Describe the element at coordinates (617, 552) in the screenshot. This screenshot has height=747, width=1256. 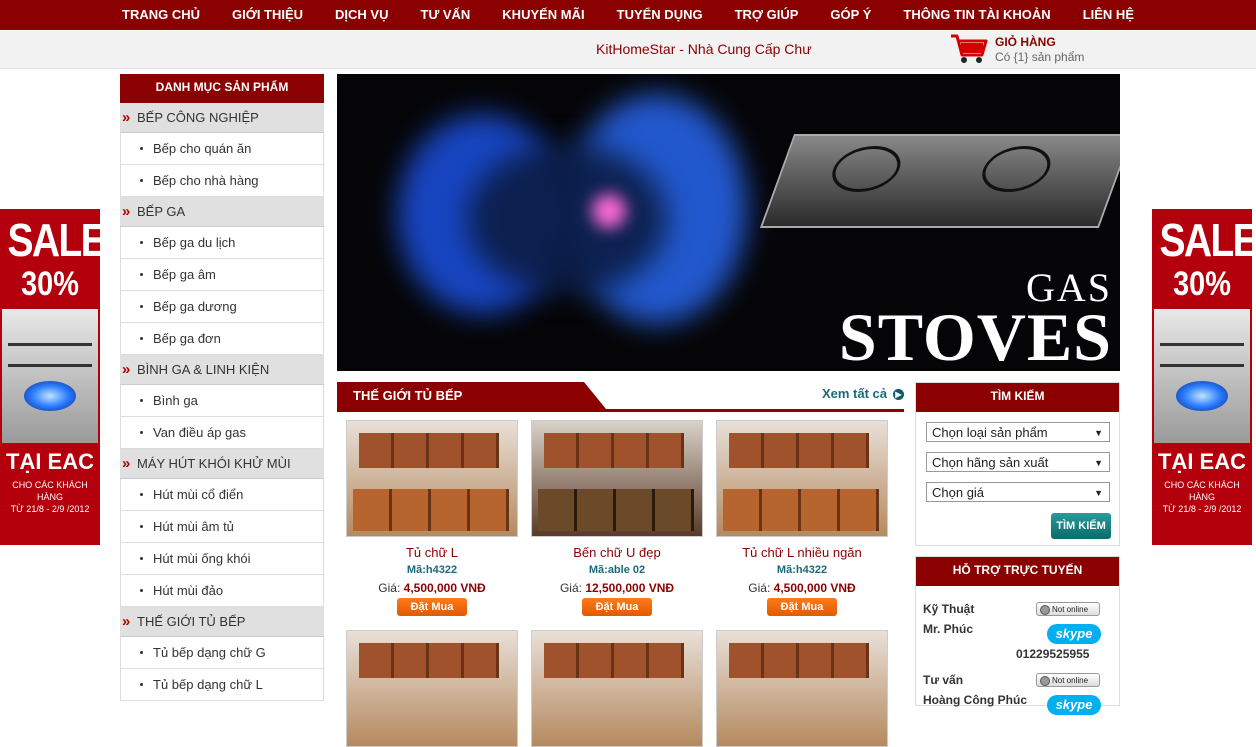
I see `product-name: Bến chữ U đẹp` at that location.